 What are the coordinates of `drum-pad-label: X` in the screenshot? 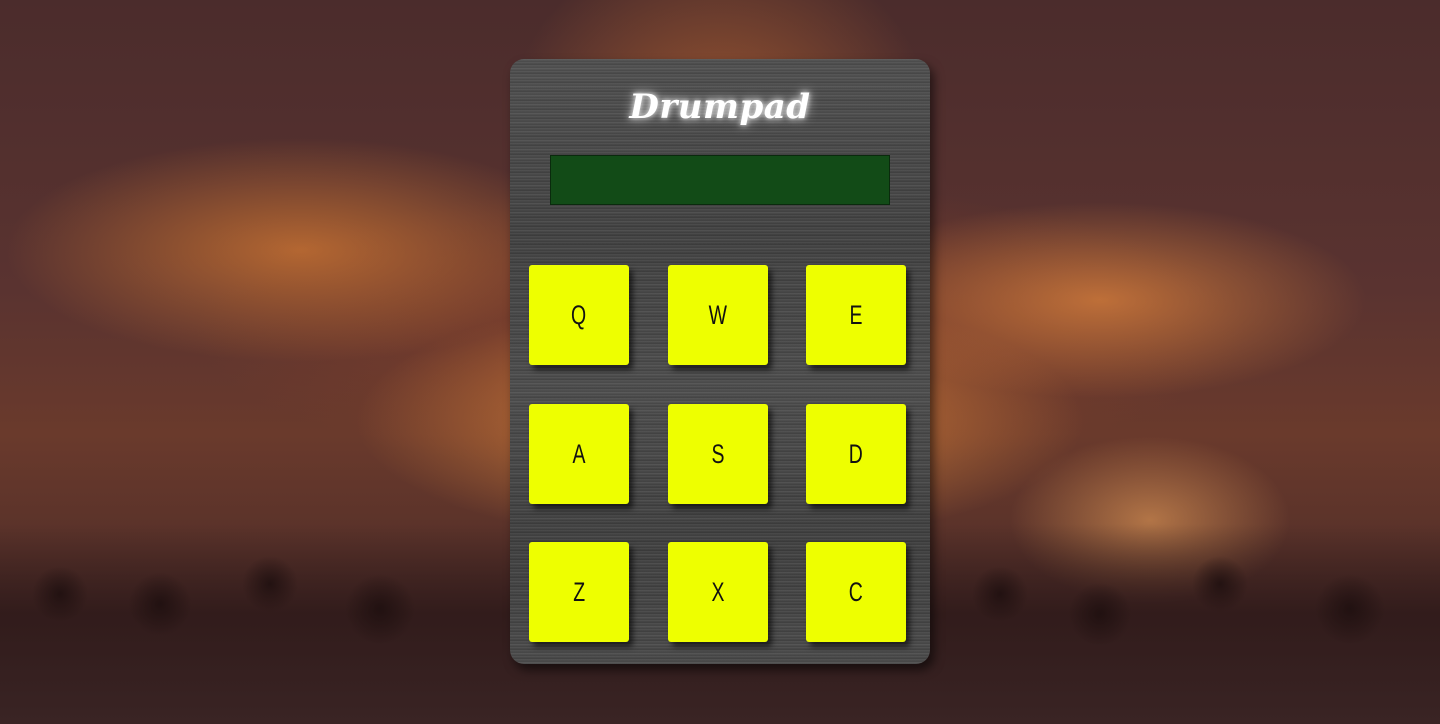 It's located at (718, 591).